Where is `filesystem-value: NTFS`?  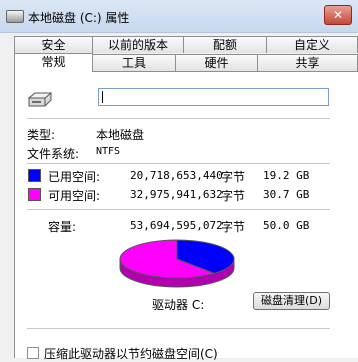
filesystem-value: NTFS is located at coordinates (108, 151).